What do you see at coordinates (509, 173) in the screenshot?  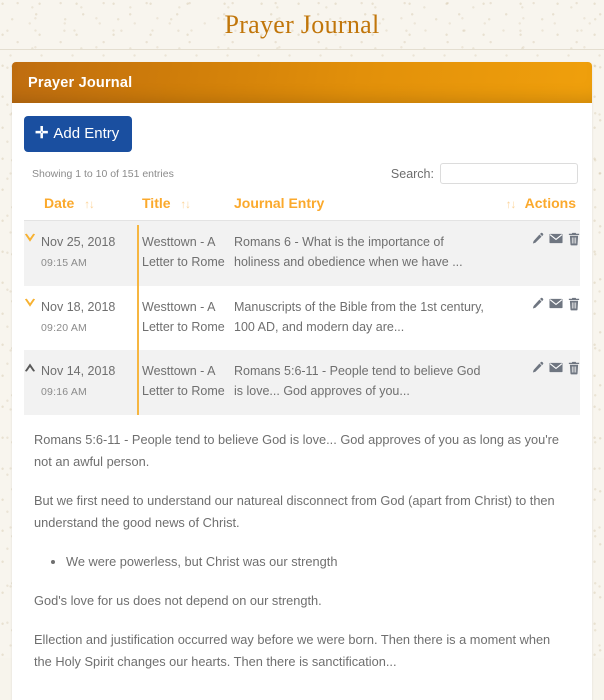 I see `search-input` at bounding box center [509, 173].